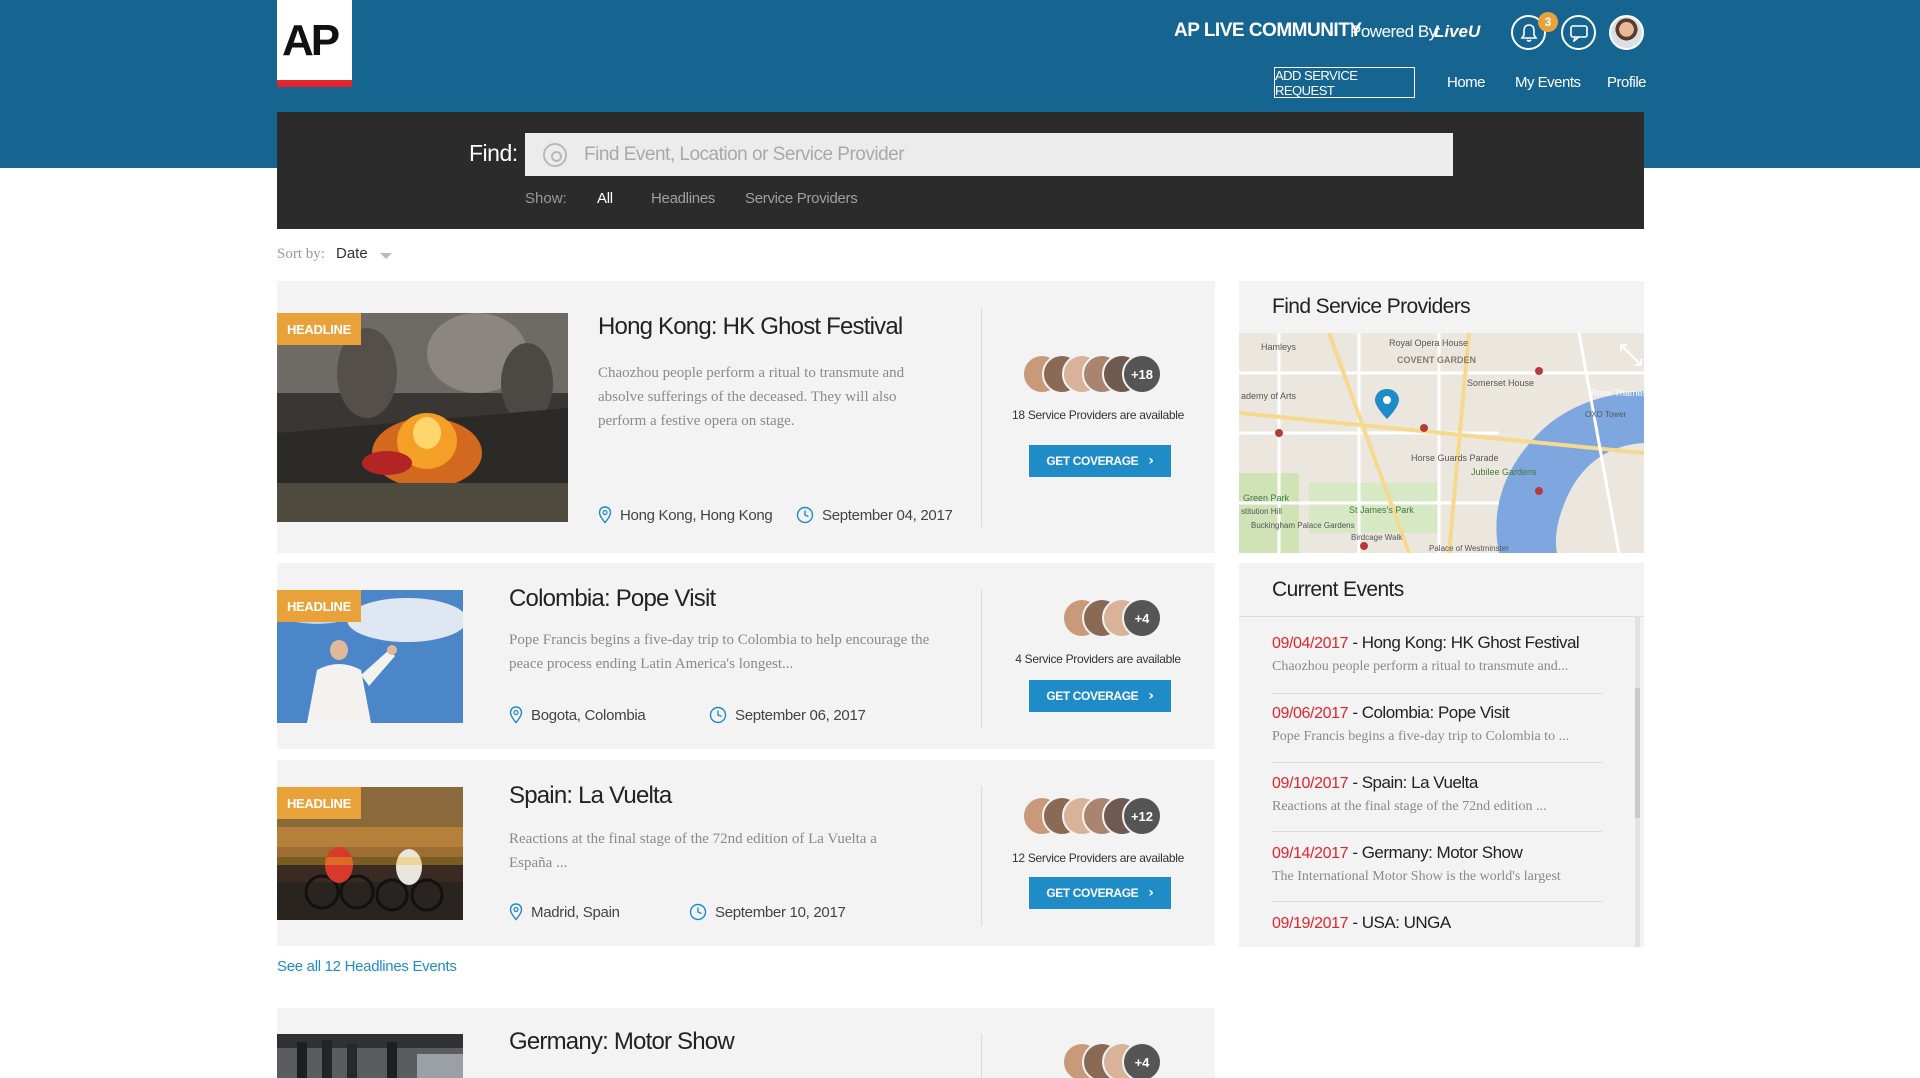 Image resolution: width=1920 pixels, height=1078 pixels. I want to click on scrollbar-thumb, so click(1637, 753).